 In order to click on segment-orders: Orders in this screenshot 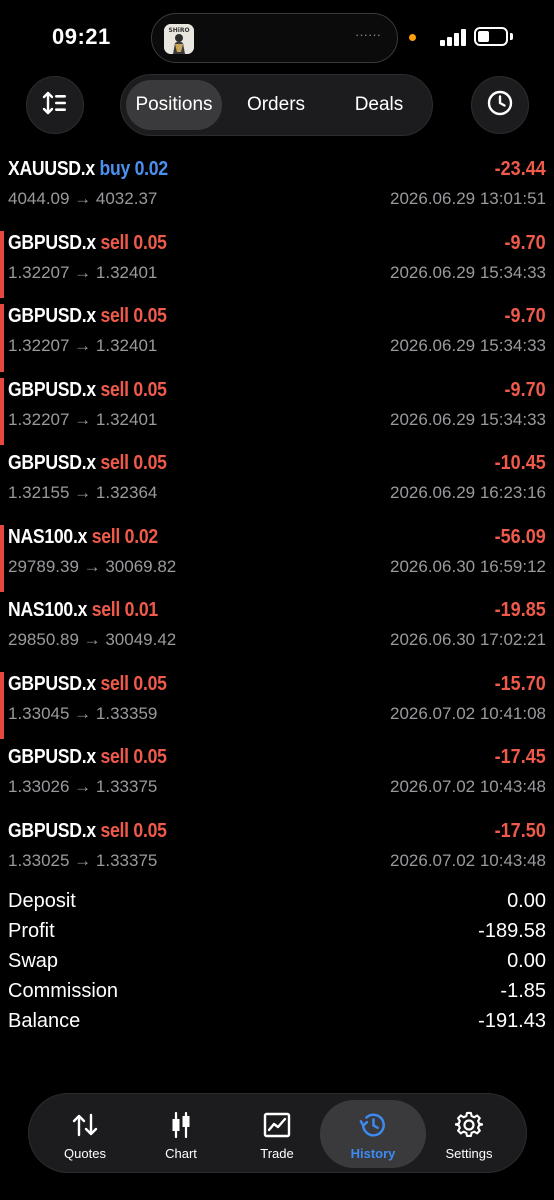, I will do `click(276, 105)`.